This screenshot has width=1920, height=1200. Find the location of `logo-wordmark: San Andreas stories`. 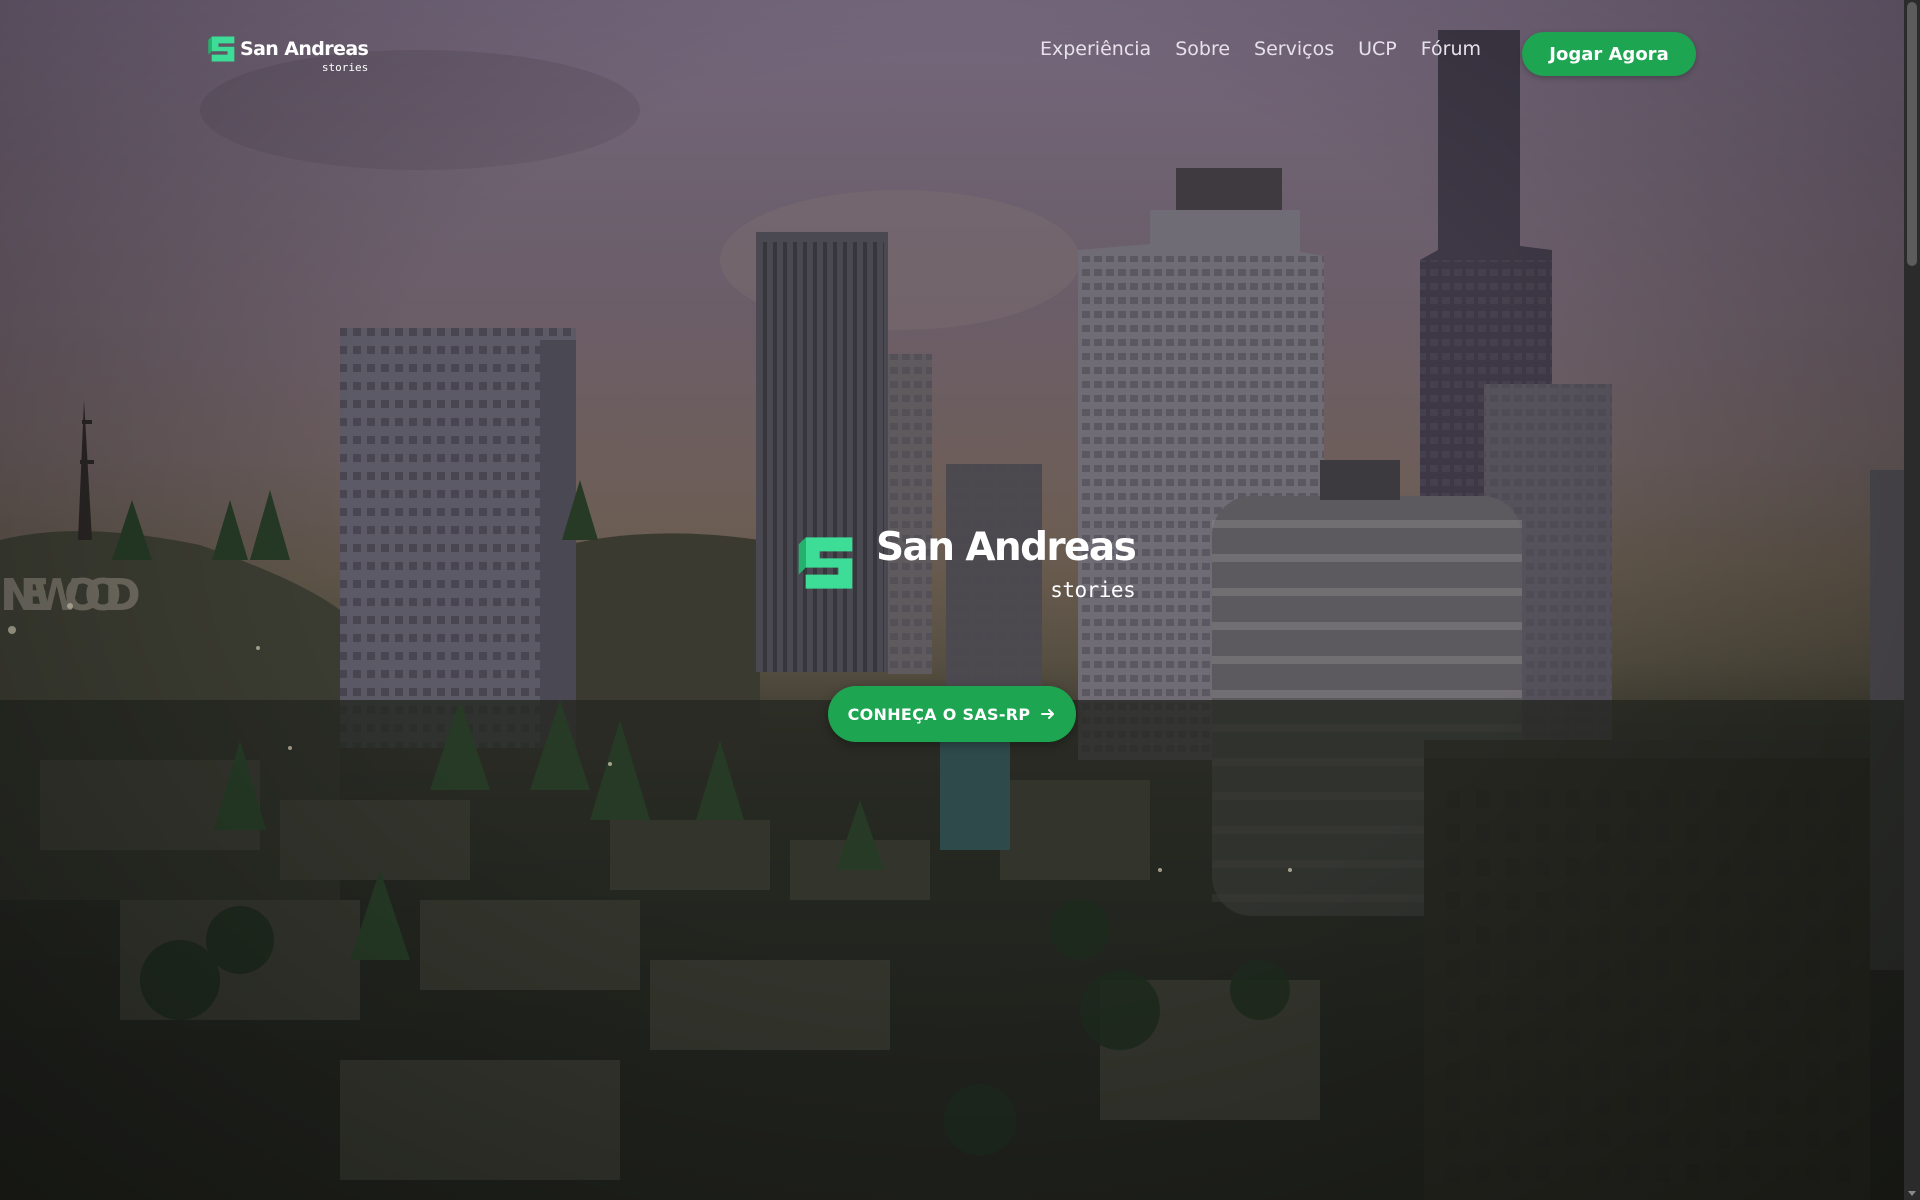

logo-wordmark: San Andreas stories is located at coordinates (304, 55).